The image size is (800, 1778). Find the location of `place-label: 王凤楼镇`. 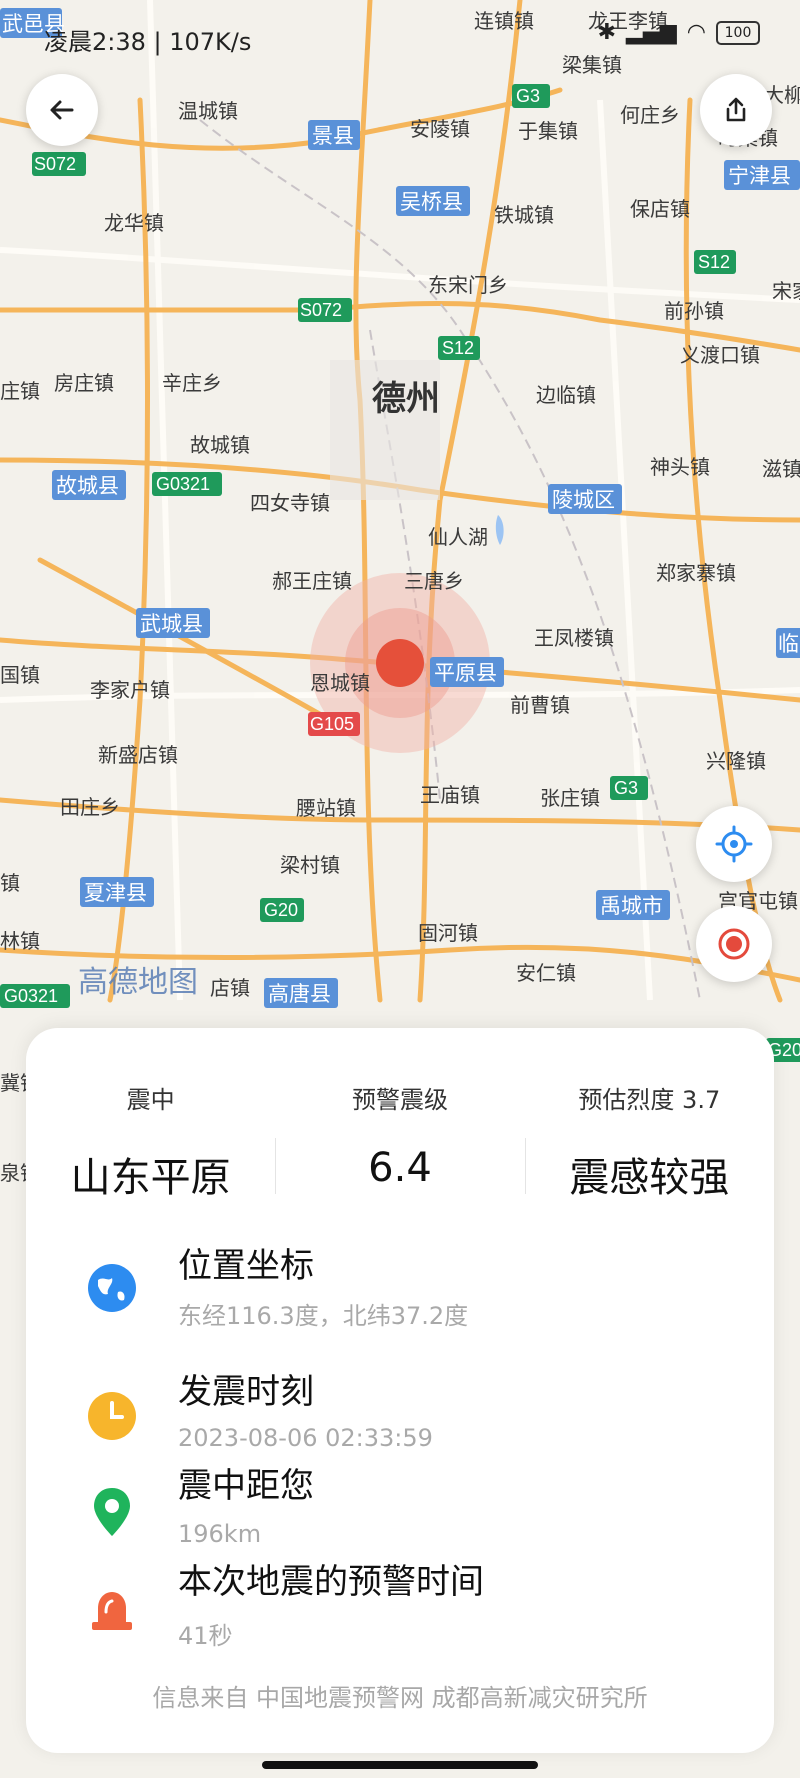

place-label: 王凤楼镇 is located at coordinates (574, 638).